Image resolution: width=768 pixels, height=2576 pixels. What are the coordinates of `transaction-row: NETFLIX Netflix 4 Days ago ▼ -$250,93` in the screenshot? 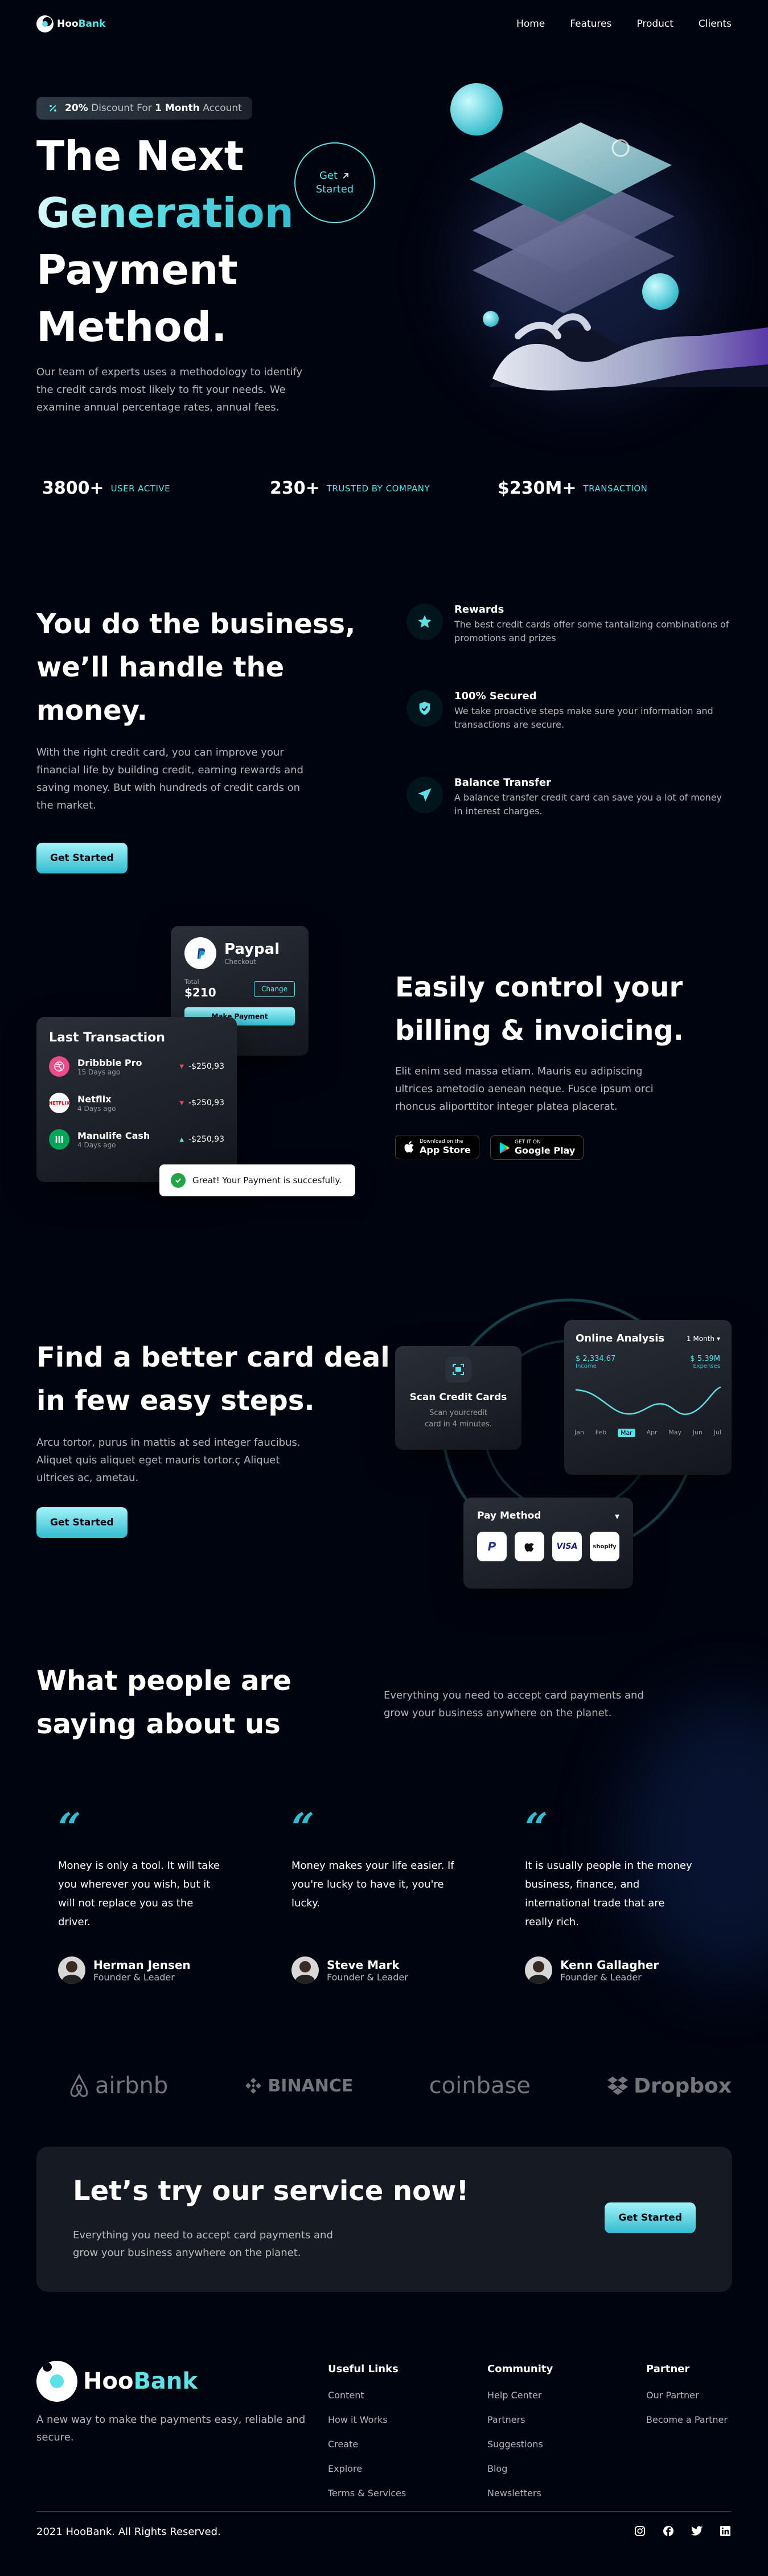 It's located at (136, 1103).